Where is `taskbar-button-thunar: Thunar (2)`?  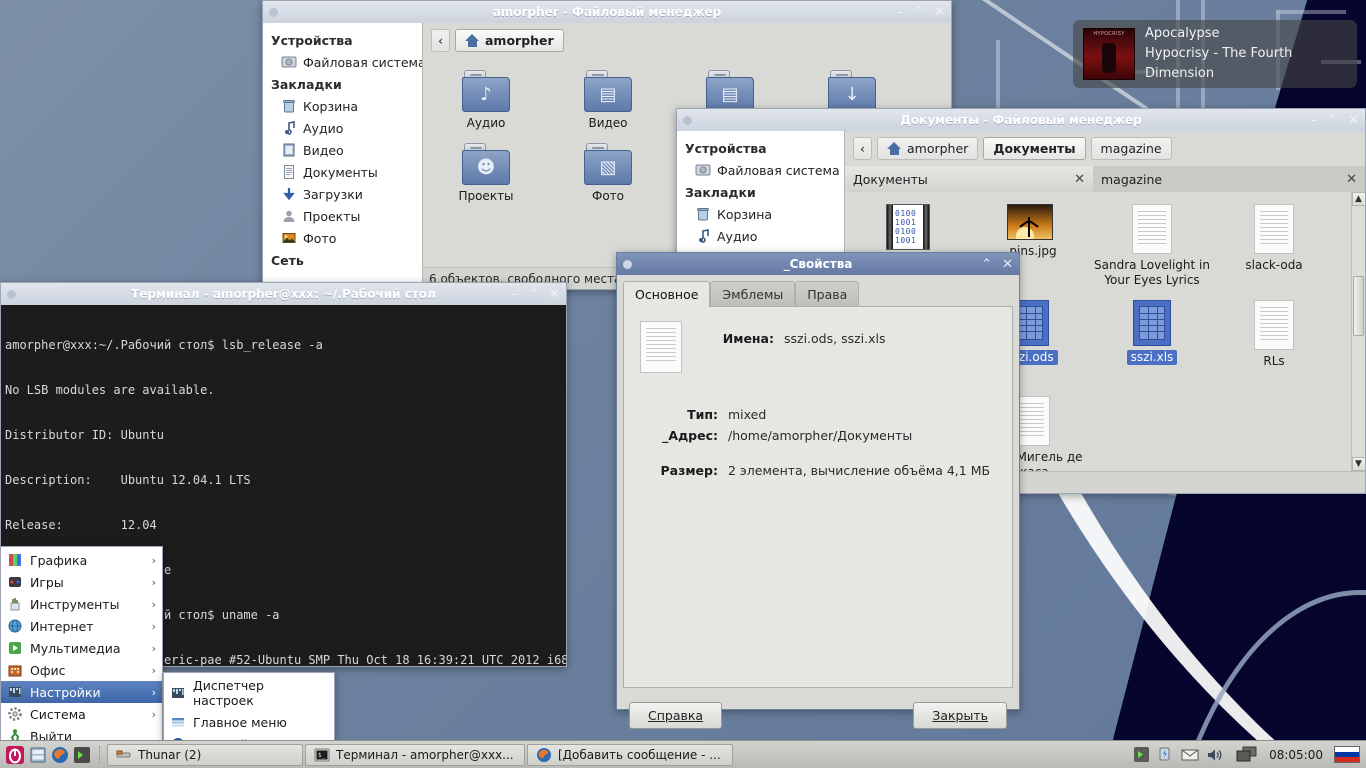 taskbar-button-thunar: Thunar (2) is located at coordinates (205, 754).